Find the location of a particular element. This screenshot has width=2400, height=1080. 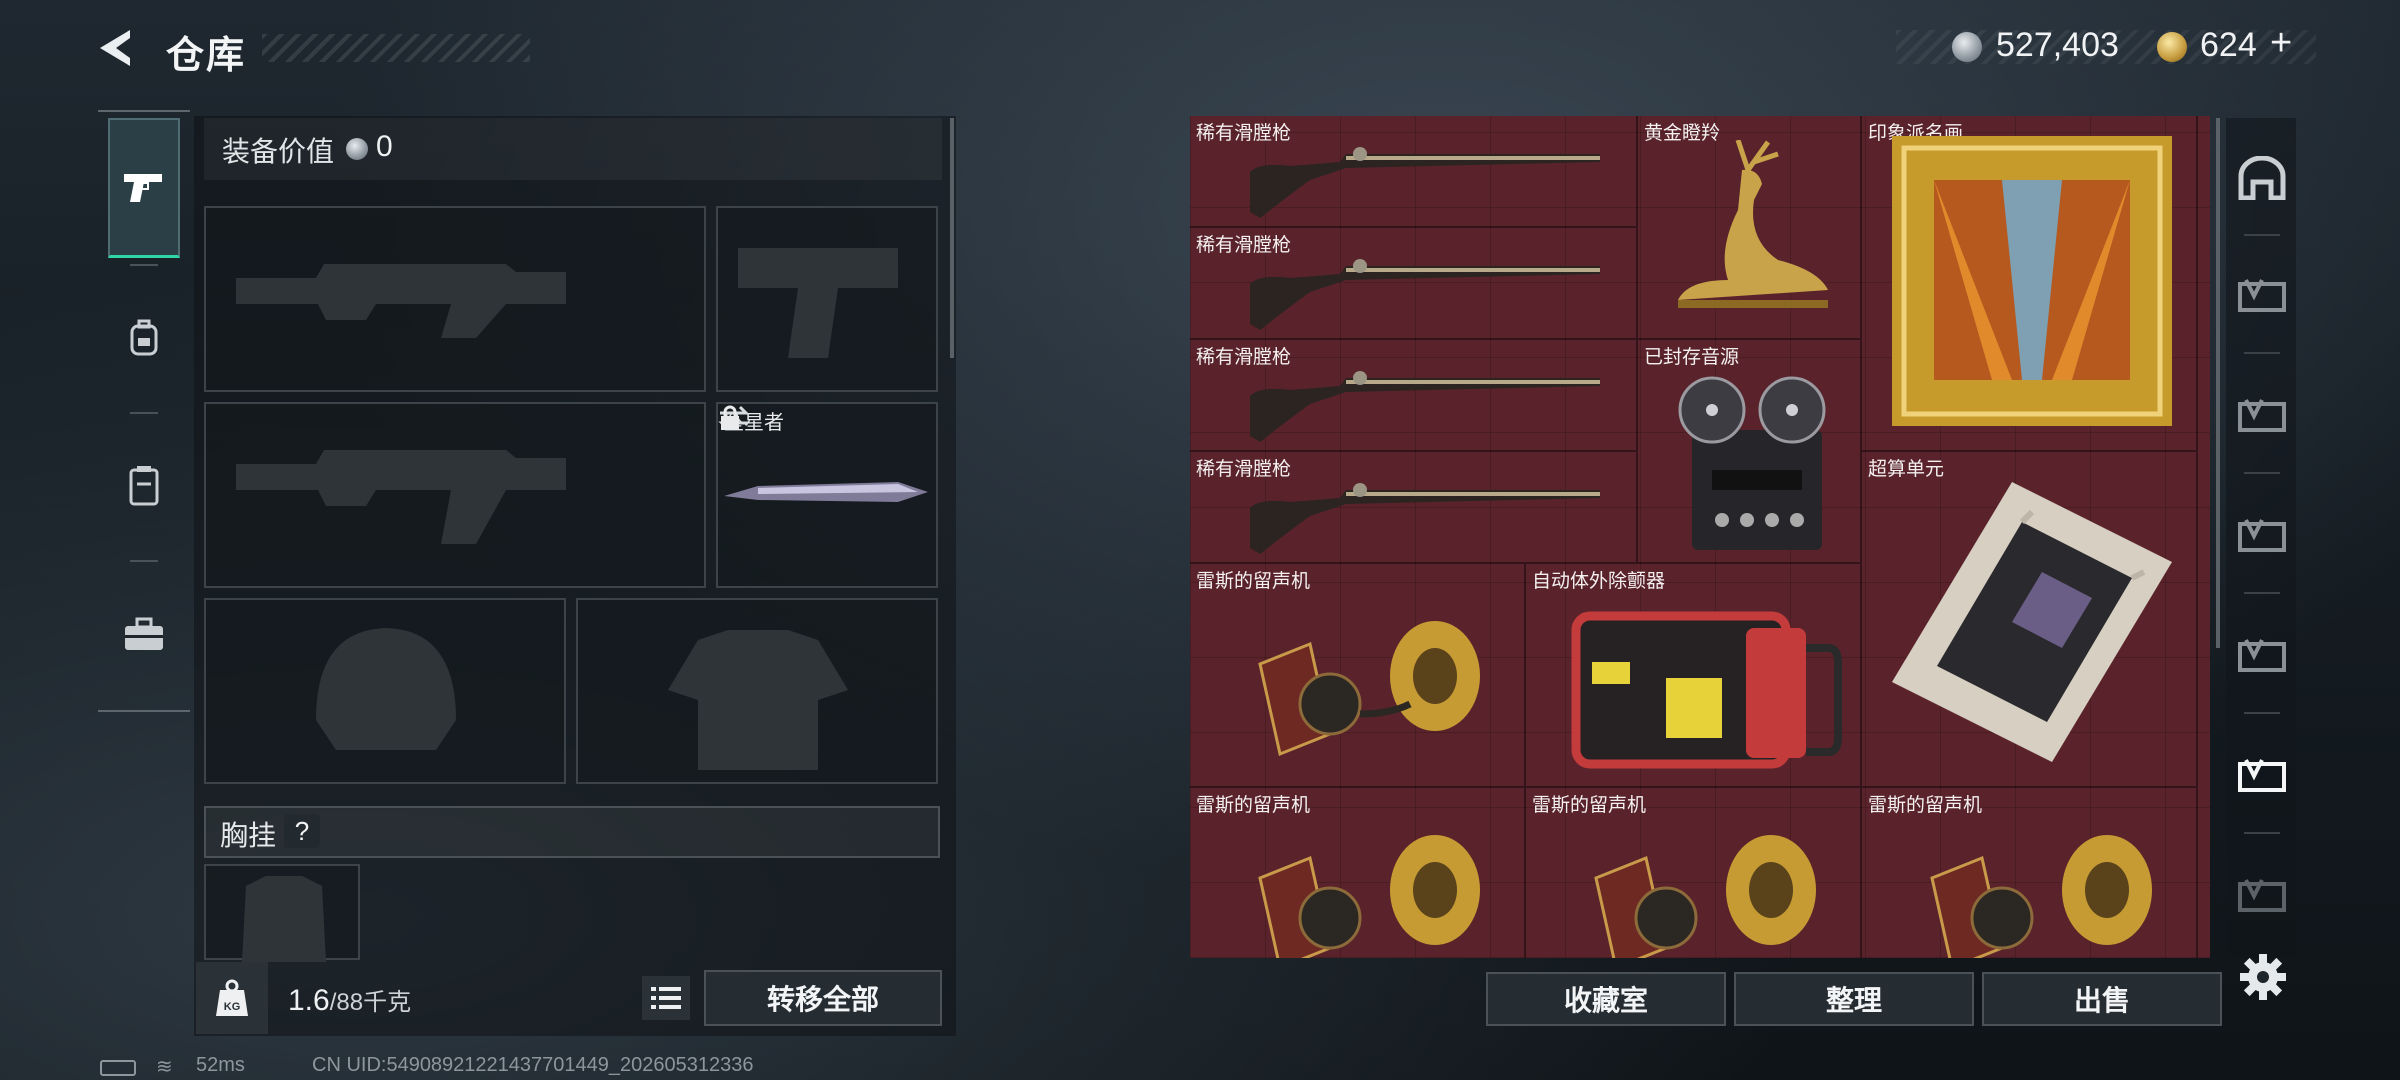

wifi-icon: ≋ is located at coordinates (164, 1067).